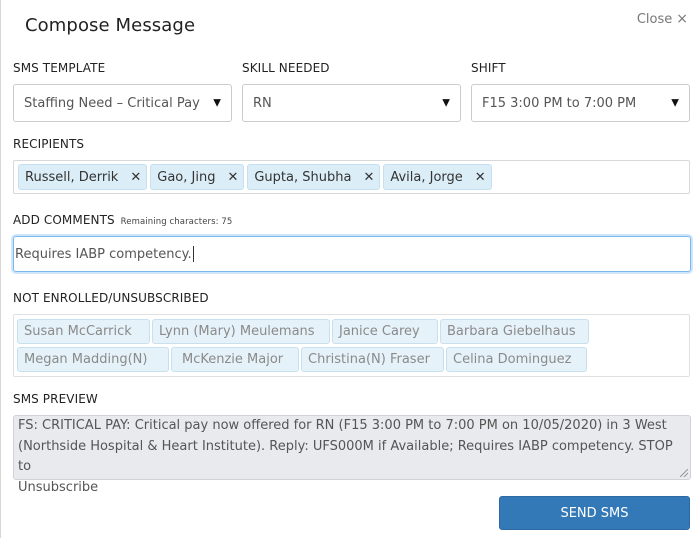  I want to click on recipient-chip: Gao, Jing ✕, so click(197, 177).